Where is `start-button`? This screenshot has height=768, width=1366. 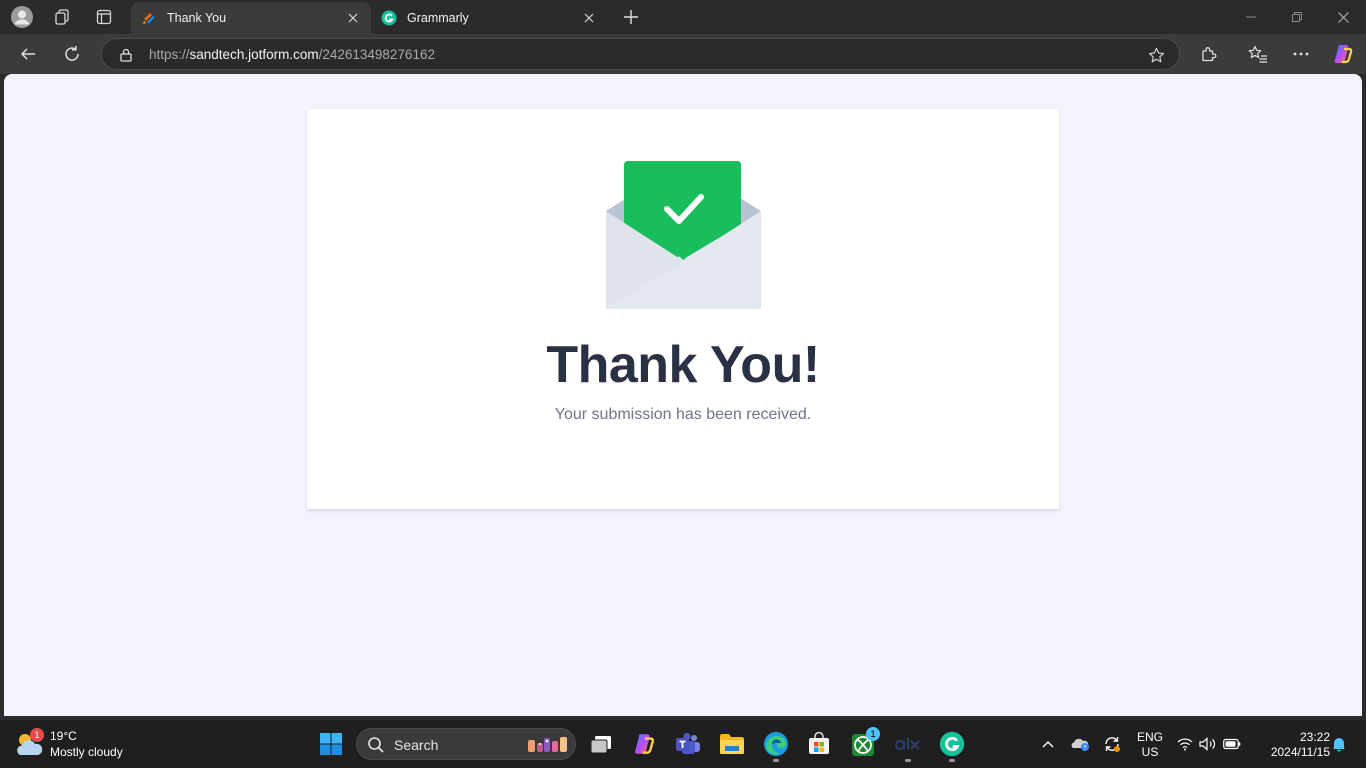 start-button is located at coordinates (331, 744).